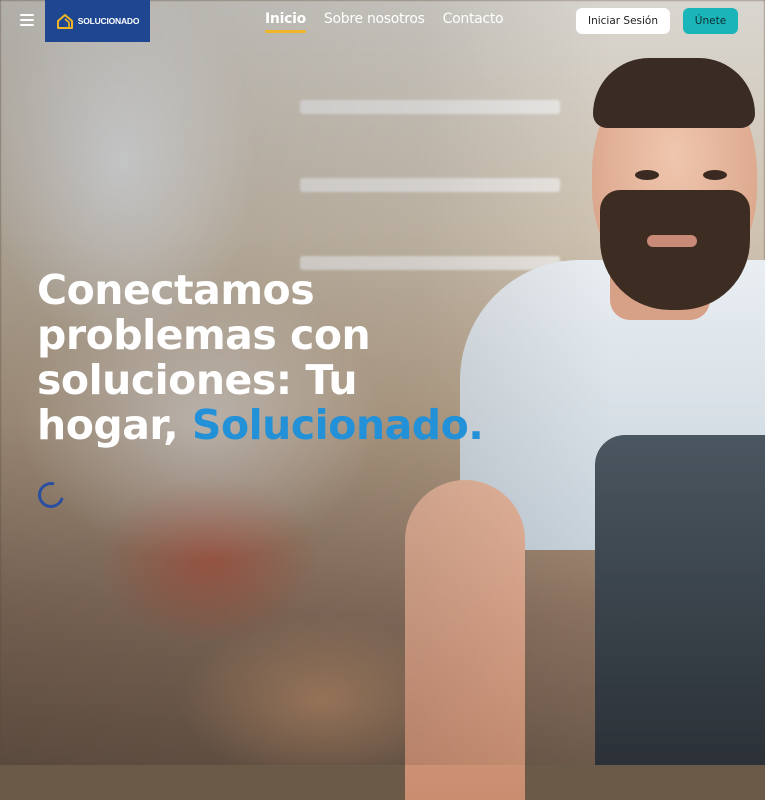 This screenshot has height=800, width=765. Describe the element at coordinates (623, 21) in the screenshot. I see `login-button: Iniciar Sesión` at that location.